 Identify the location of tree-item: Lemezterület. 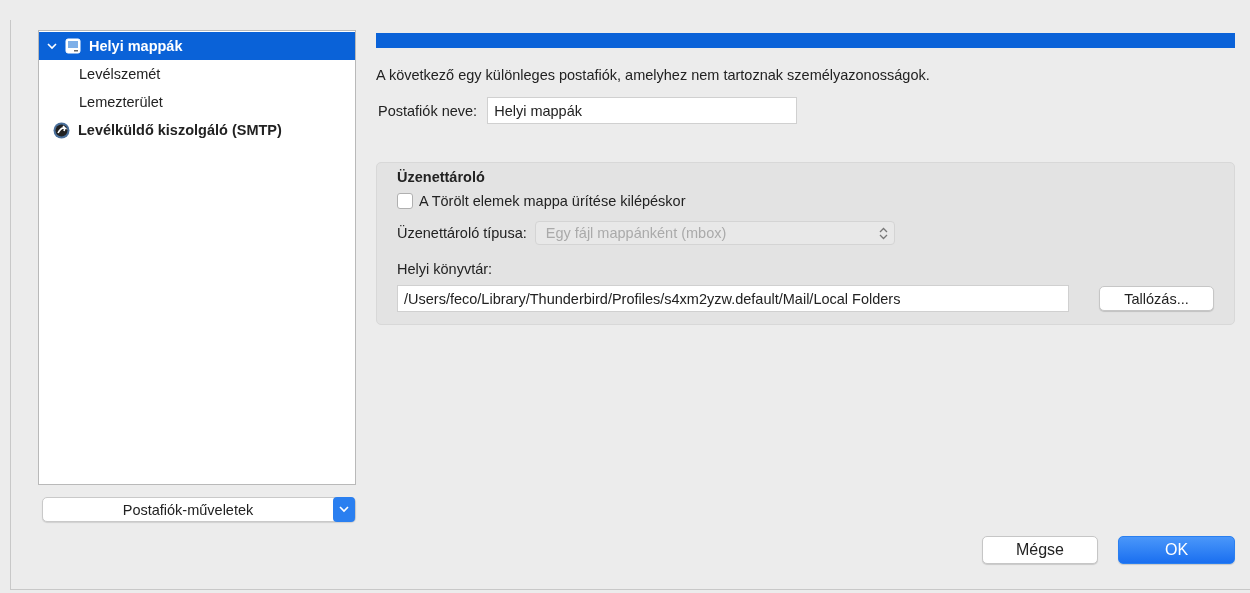
(197, 102).